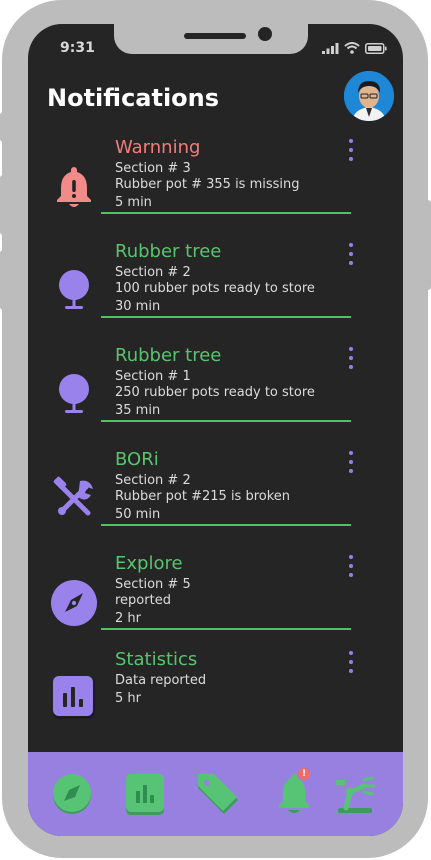  What do you see at coordinates (376, 48) in the screenshot?
I see `battery-icon` at bounding box center [376, 48].